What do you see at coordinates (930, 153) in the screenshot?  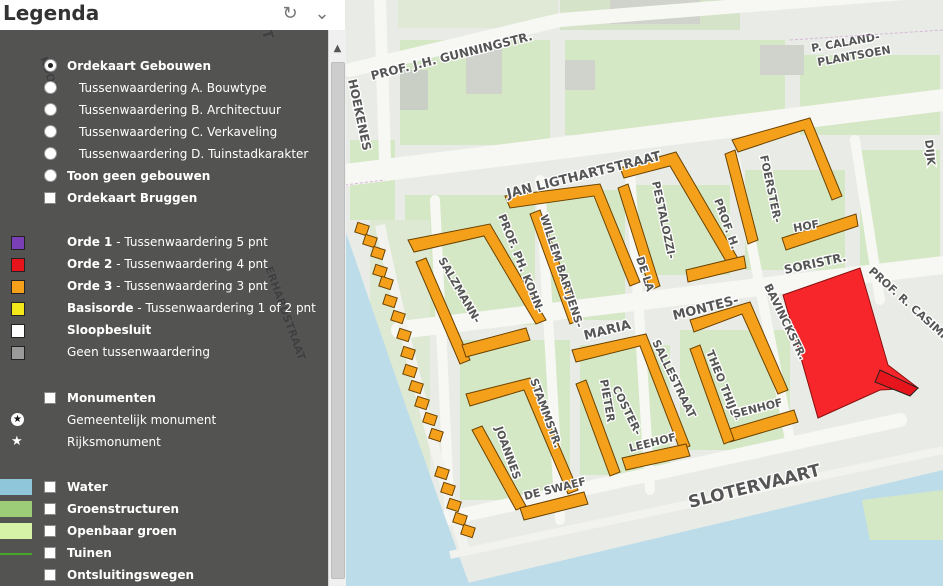 I see `street-label: DIJK` at bounding box center [930, 153].